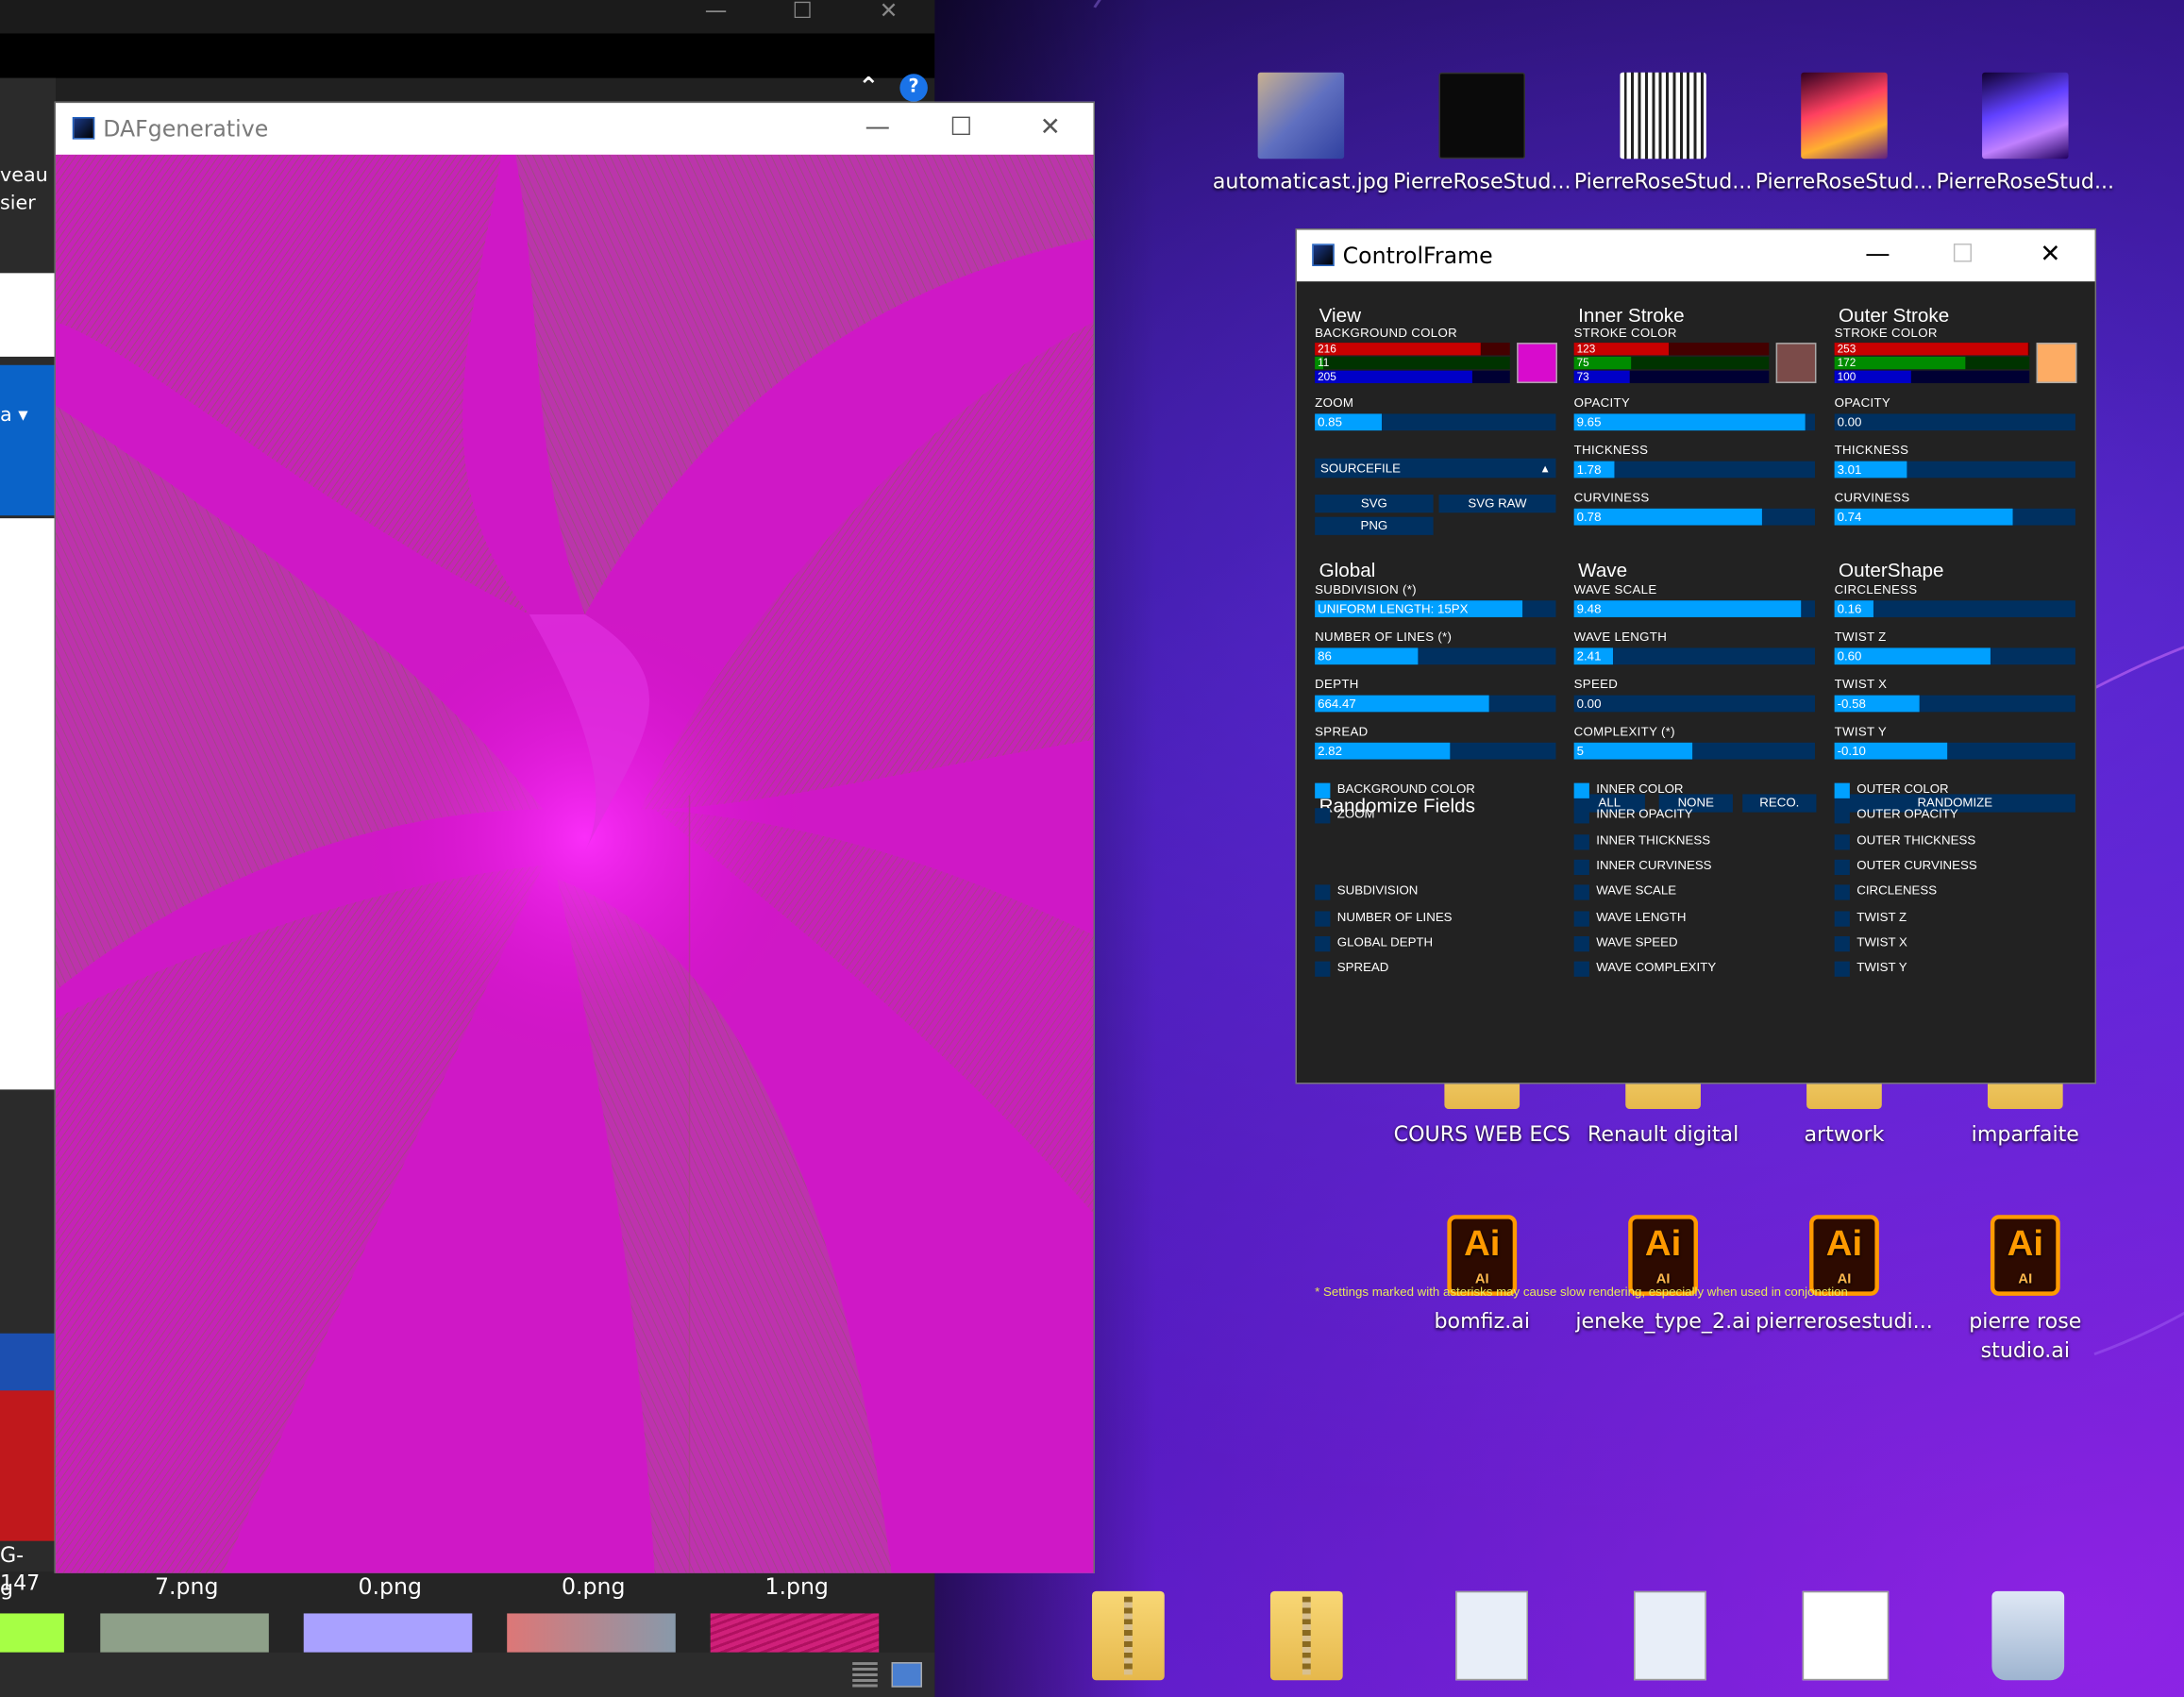 The height and width of the screenshot is (1697, 2184). What do you see at coordinates (906, 1675) in the screenshot?
I see `large-icons-view-icon` at bounding box center [906, 1675].